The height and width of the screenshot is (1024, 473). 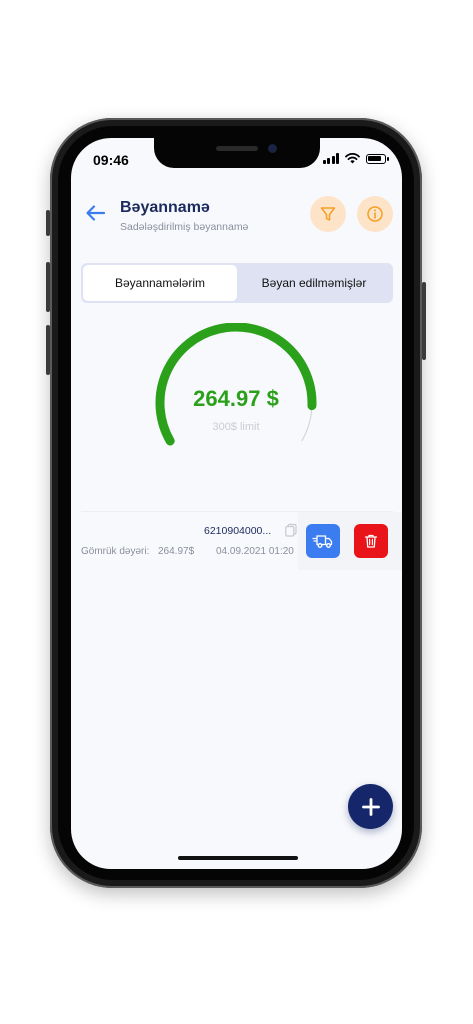 I want to click on declaration-tabs: Bəyannamələrim Bəyan edilməmişlər, so click(x=237, y=283).